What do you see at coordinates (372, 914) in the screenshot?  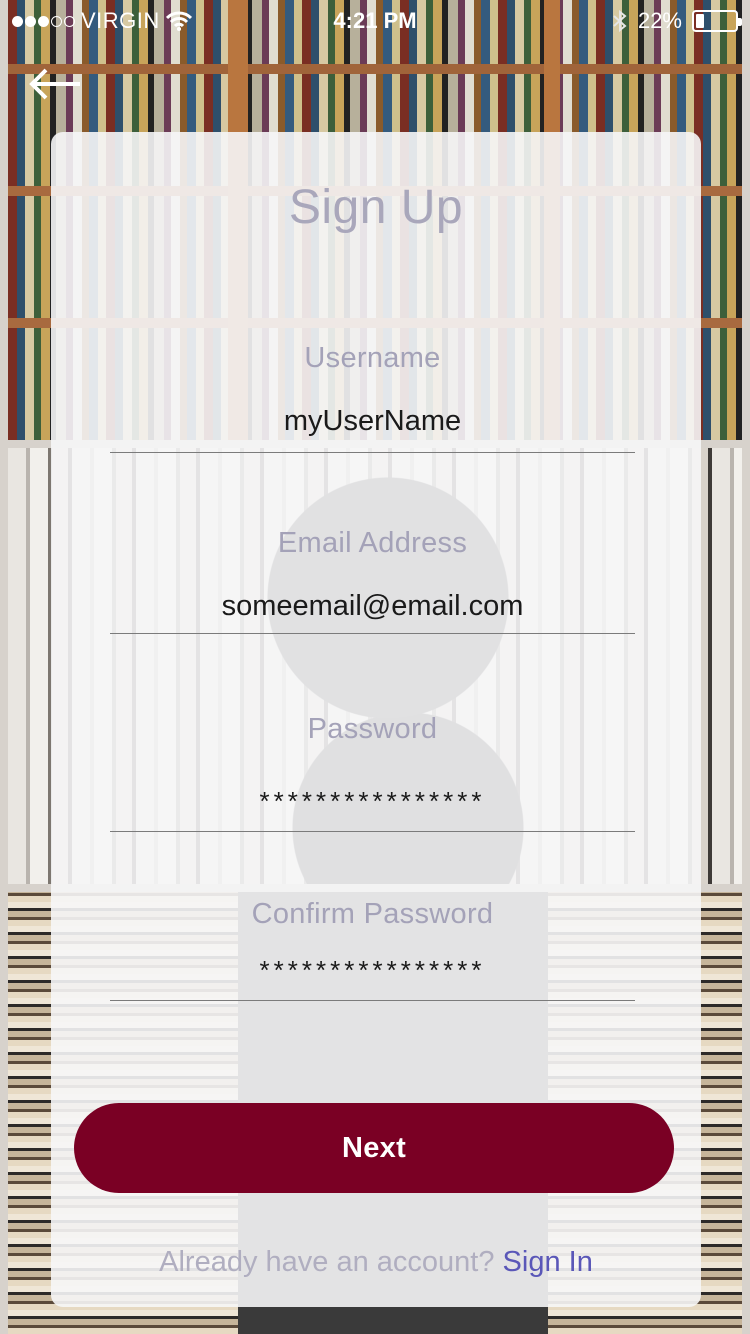 I see `confirm-password-label: Confirm Password` at bounding box center [372, 914].